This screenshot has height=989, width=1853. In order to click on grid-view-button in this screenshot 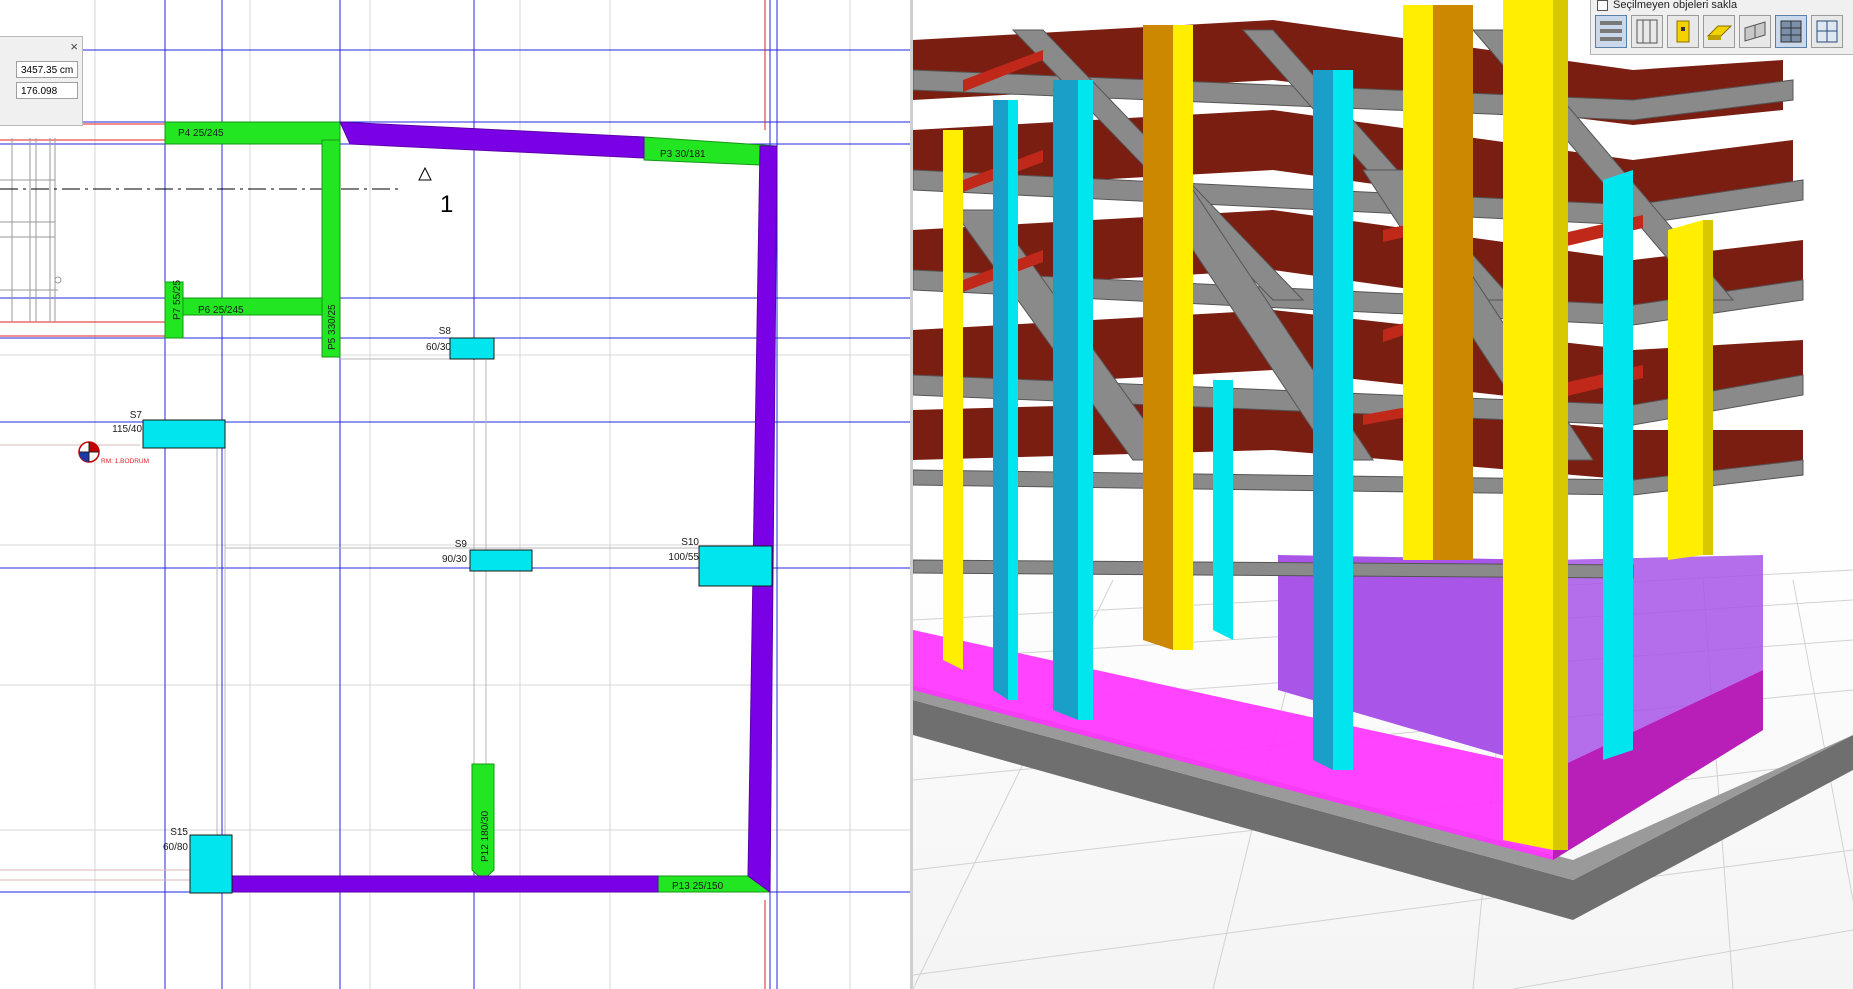, I will do `click(1827, 31)`.